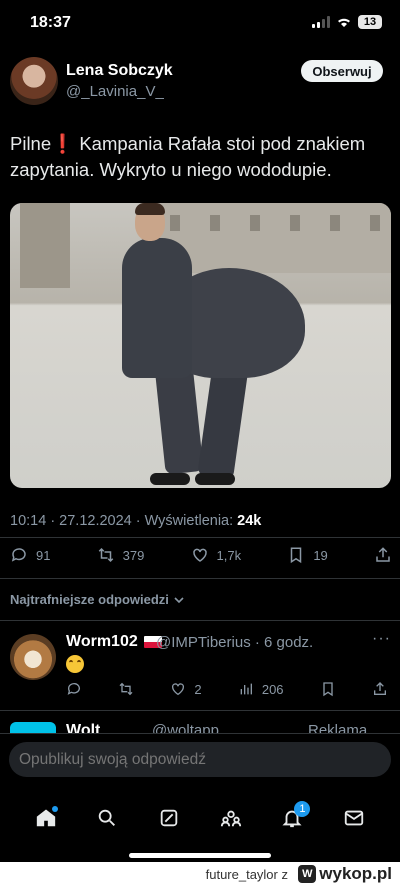 The image size is (400, 885). I want to click on reply-like-button: 2, so click(186, 689).